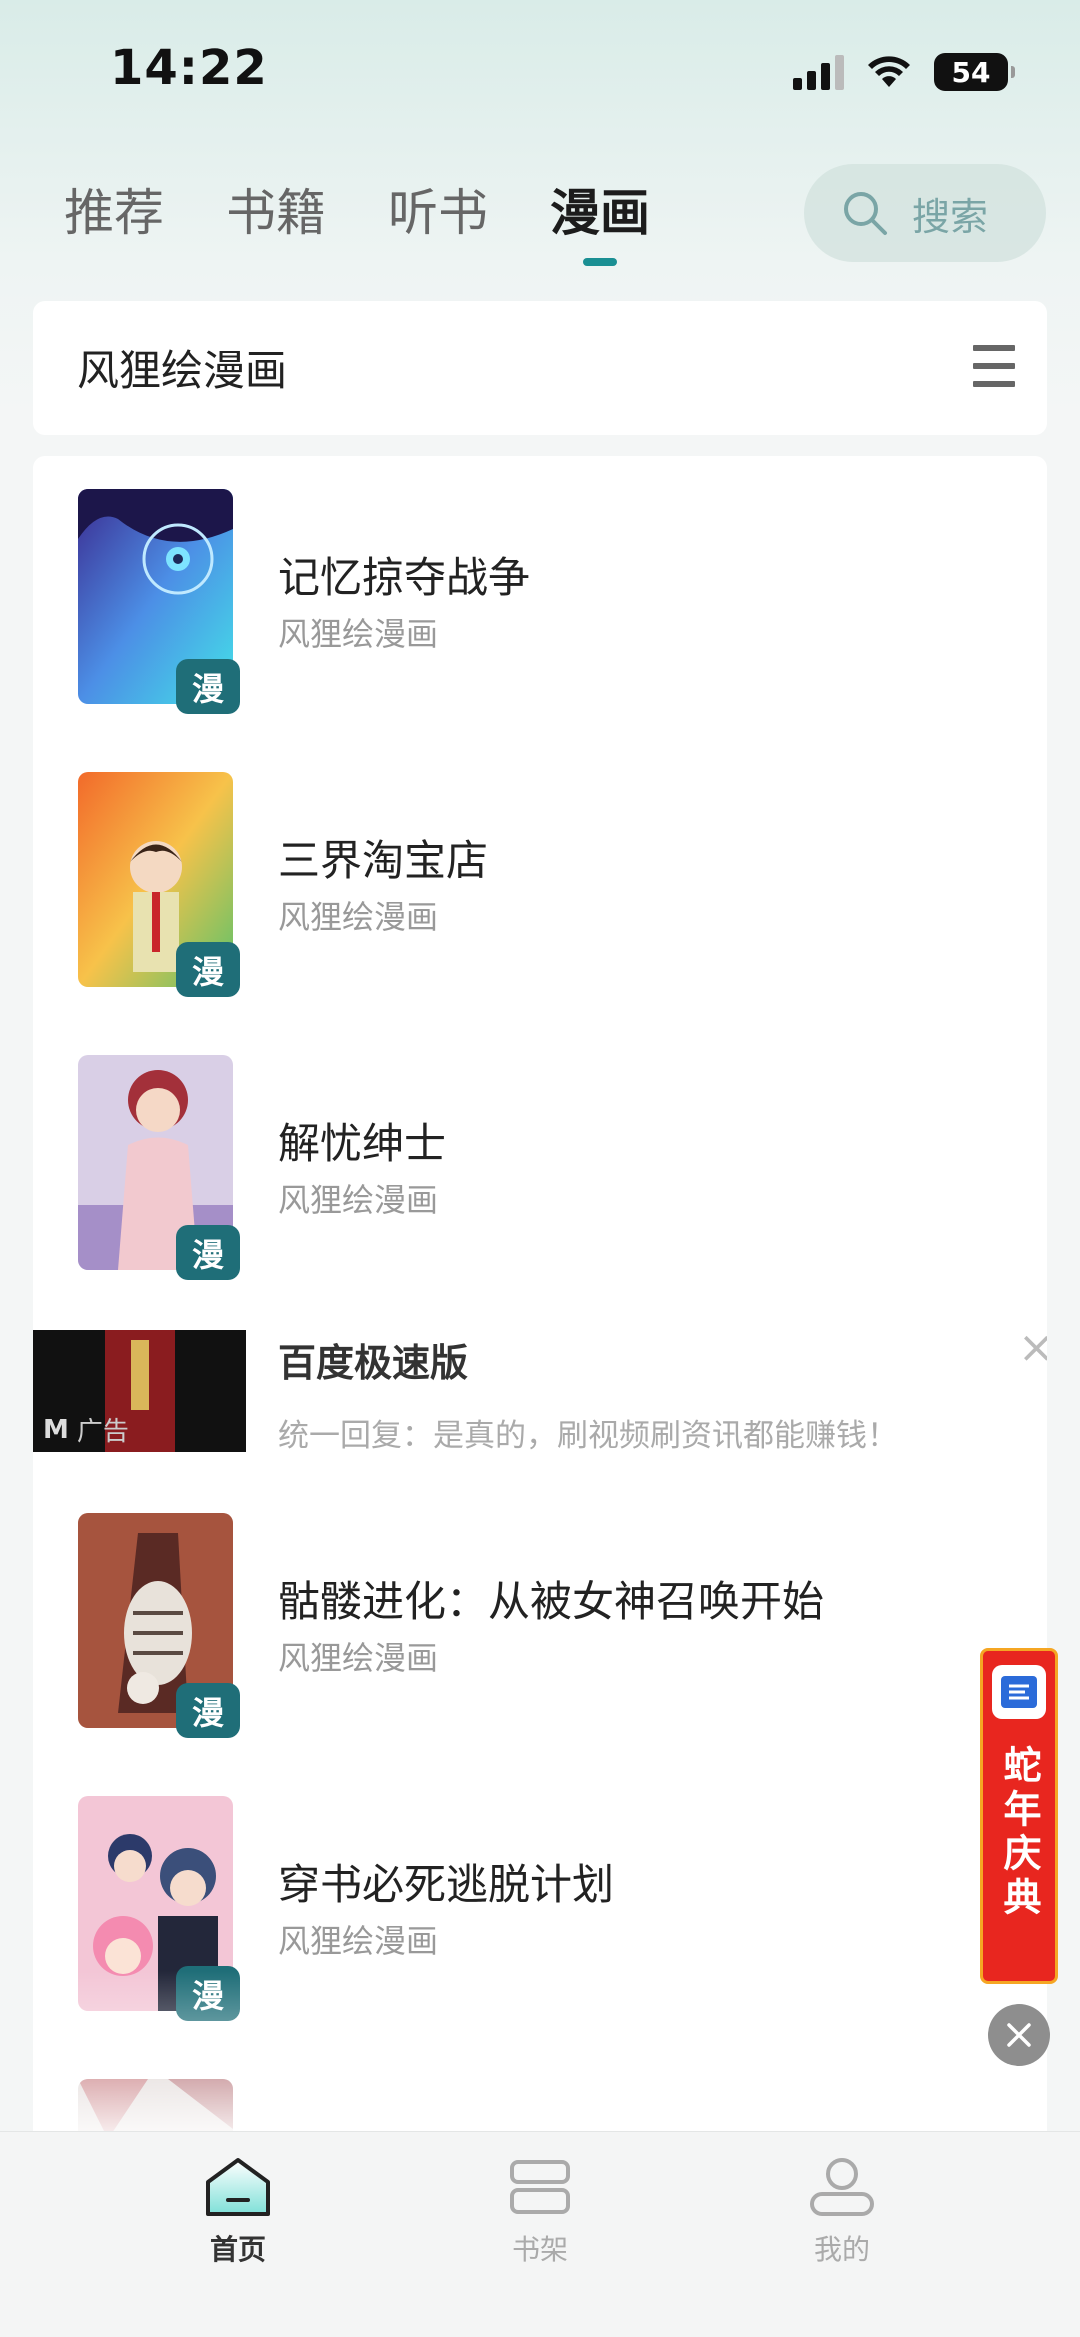  Describe the element at coordinates (182, 370) in the screenshot. I see `source-title: 风狸绘漫画` at that location.